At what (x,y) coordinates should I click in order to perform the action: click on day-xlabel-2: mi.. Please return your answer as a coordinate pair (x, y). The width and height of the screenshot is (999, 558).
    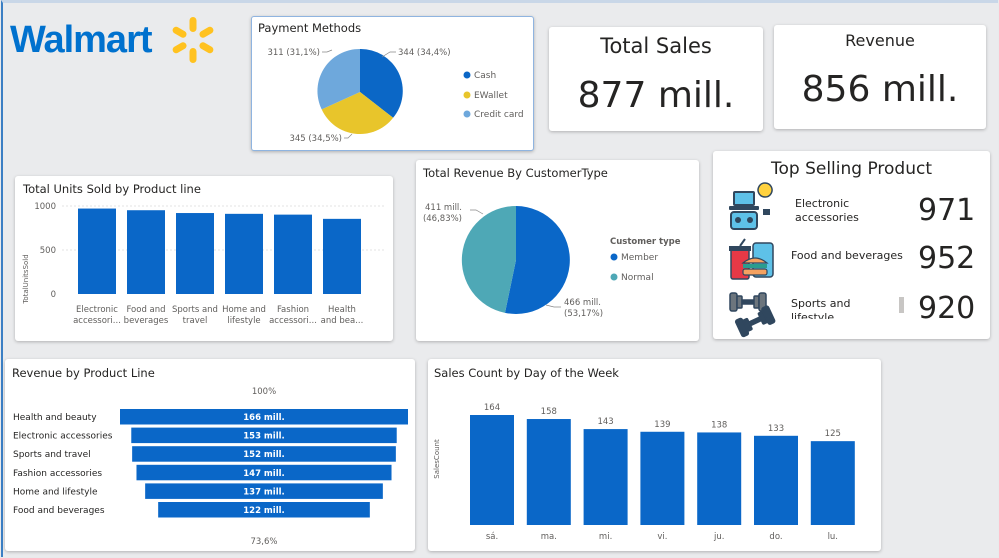
    Looking at the image, I should click on (605, 537).